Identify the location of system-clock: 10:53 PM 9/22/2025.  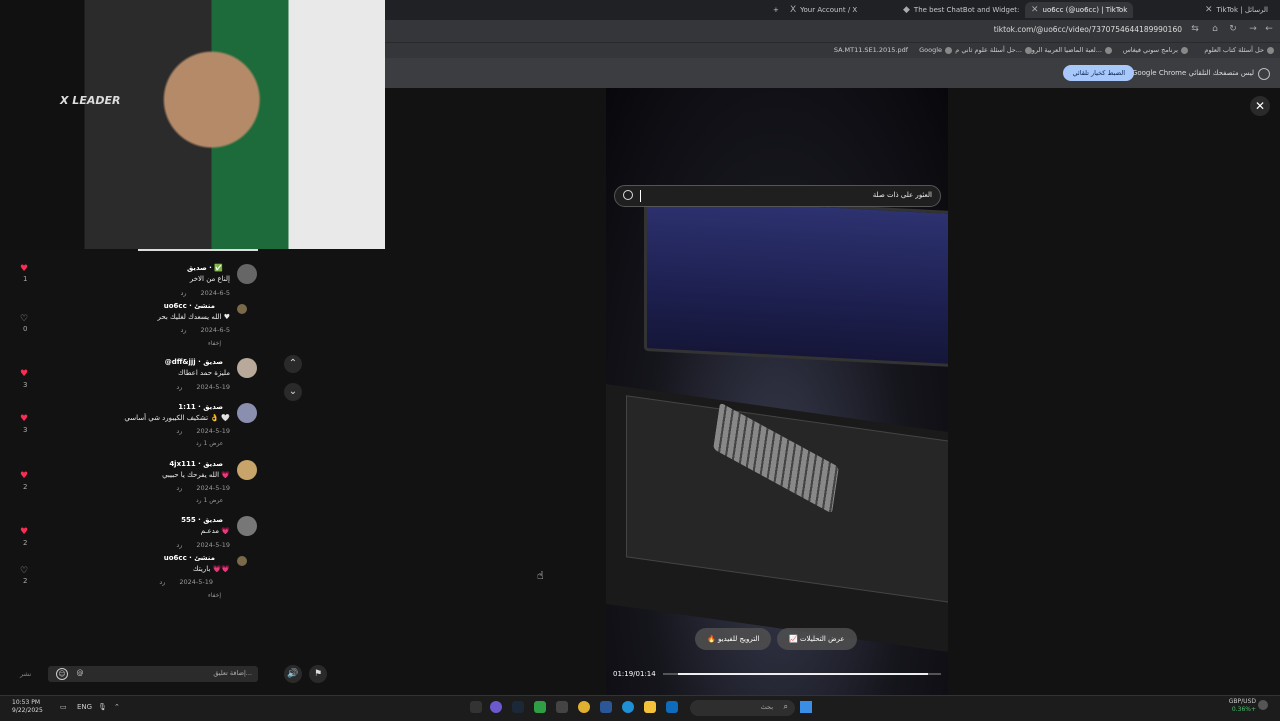
(27, 707).